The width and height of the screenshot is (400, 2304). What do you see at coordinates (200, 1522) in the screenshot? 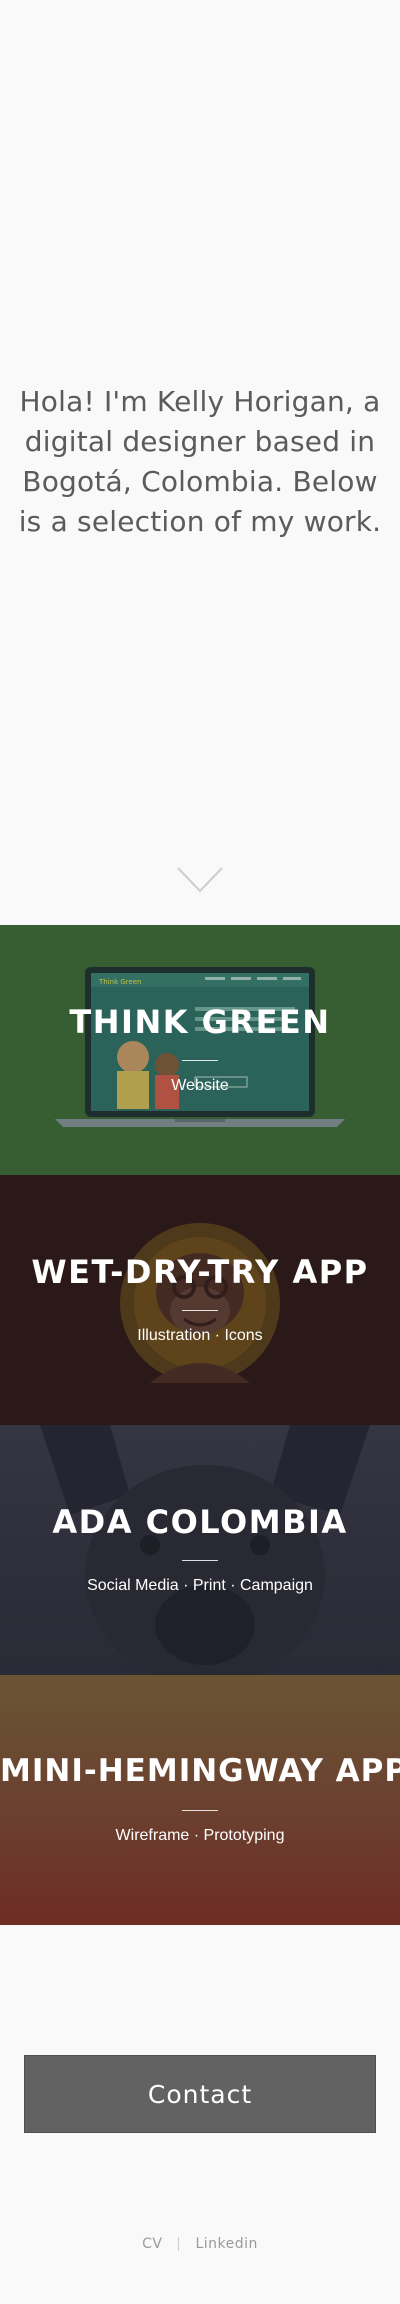
I see `project-title: ADA COLOMBIA` at bounding box center [200, 1522].